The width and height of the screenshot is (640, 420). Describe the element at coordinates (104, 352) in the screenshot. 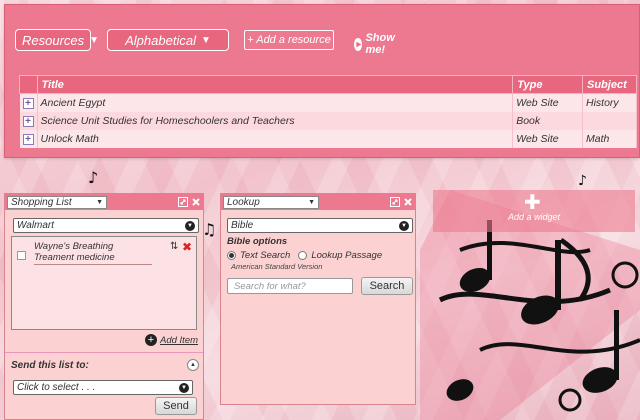

I see `divider` at that location.